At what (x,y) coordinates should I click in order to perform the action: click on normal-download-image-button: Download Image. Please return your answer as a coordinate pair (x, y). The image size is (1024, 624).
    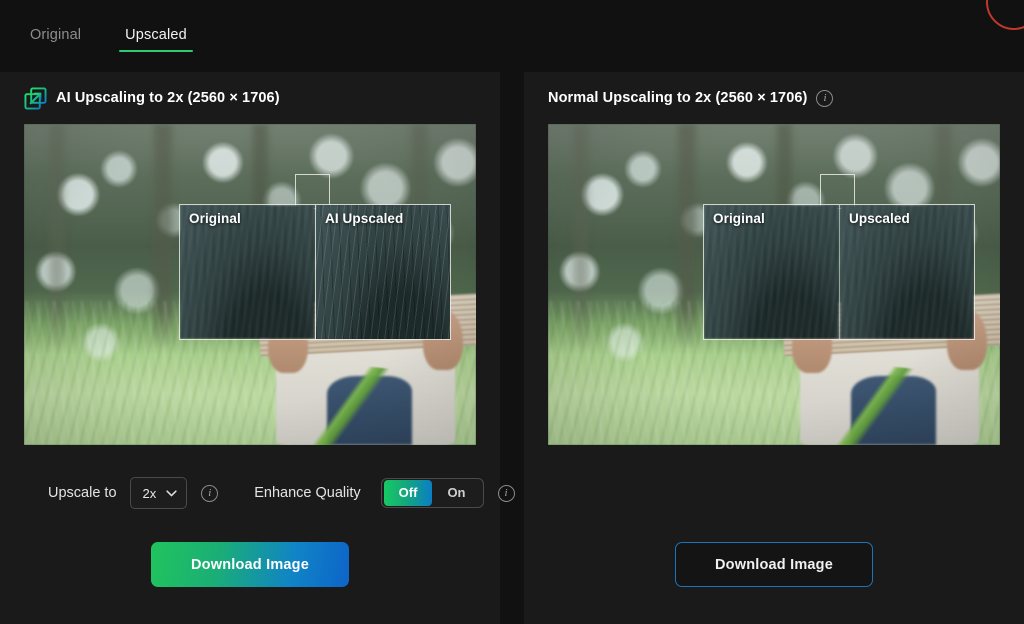
    Looking at the image, I should click on (774, 564).